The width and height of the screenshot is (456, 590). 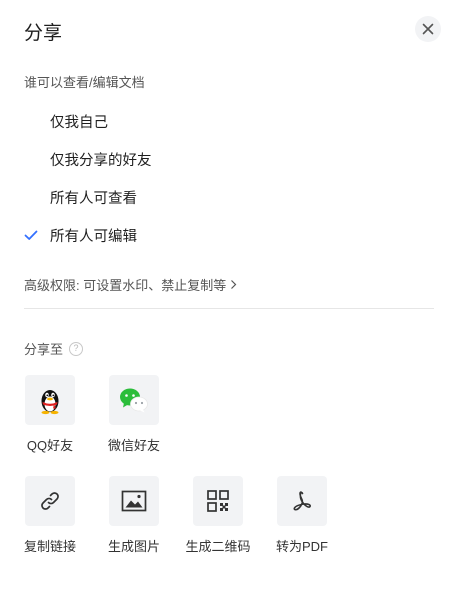 What do you see at coordinates (133, 546) in the screenshot?
I see `generate-image-label: 生成图片` at bounding box center [133, 546].